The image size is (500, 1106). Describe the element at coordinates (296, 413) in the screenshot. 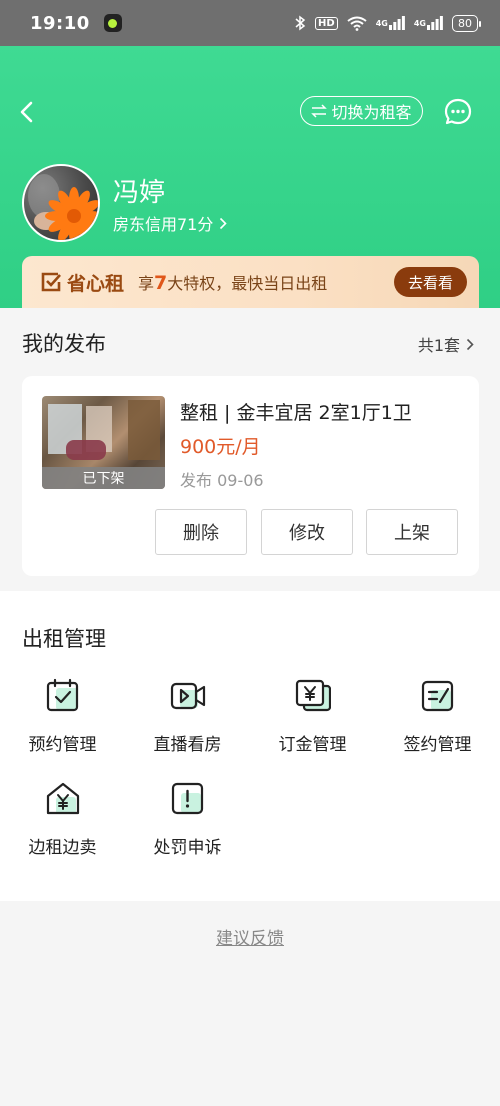

I see `listing-title: 整租 | 金丰宜居 2室1厅1卫` at that location.